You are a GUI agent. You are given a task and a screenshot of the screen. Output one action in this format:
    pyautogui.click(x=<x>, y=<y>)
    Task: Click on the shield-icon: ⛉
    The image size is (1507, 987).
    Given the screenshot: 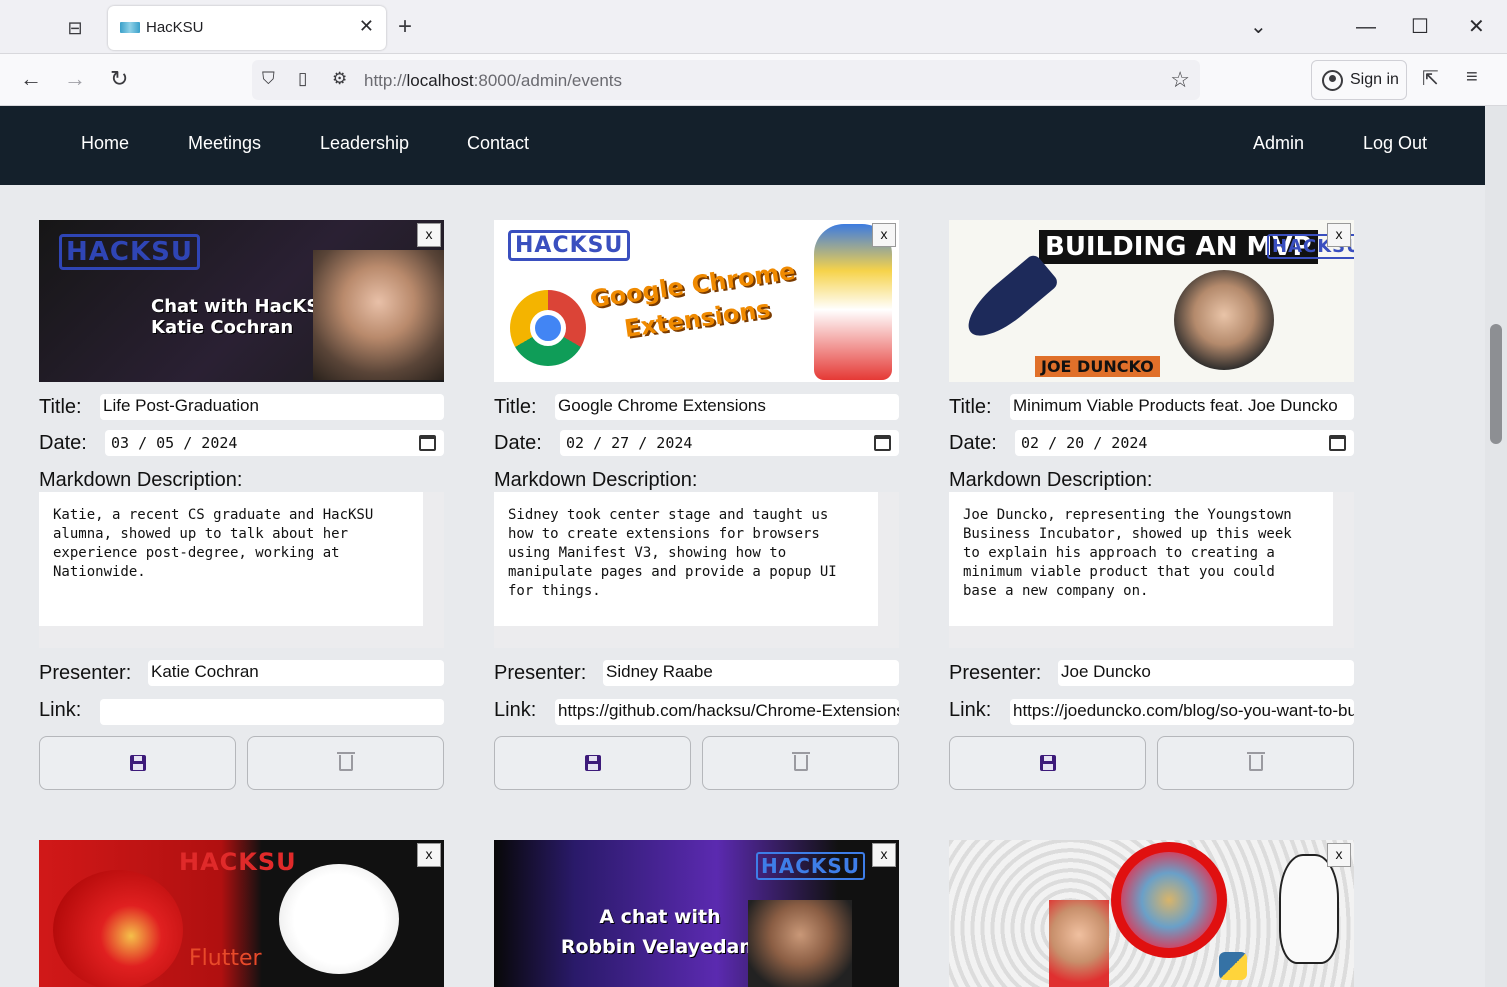 What is the action you would take?
    pyautogui.click(x=268, y=79)
    